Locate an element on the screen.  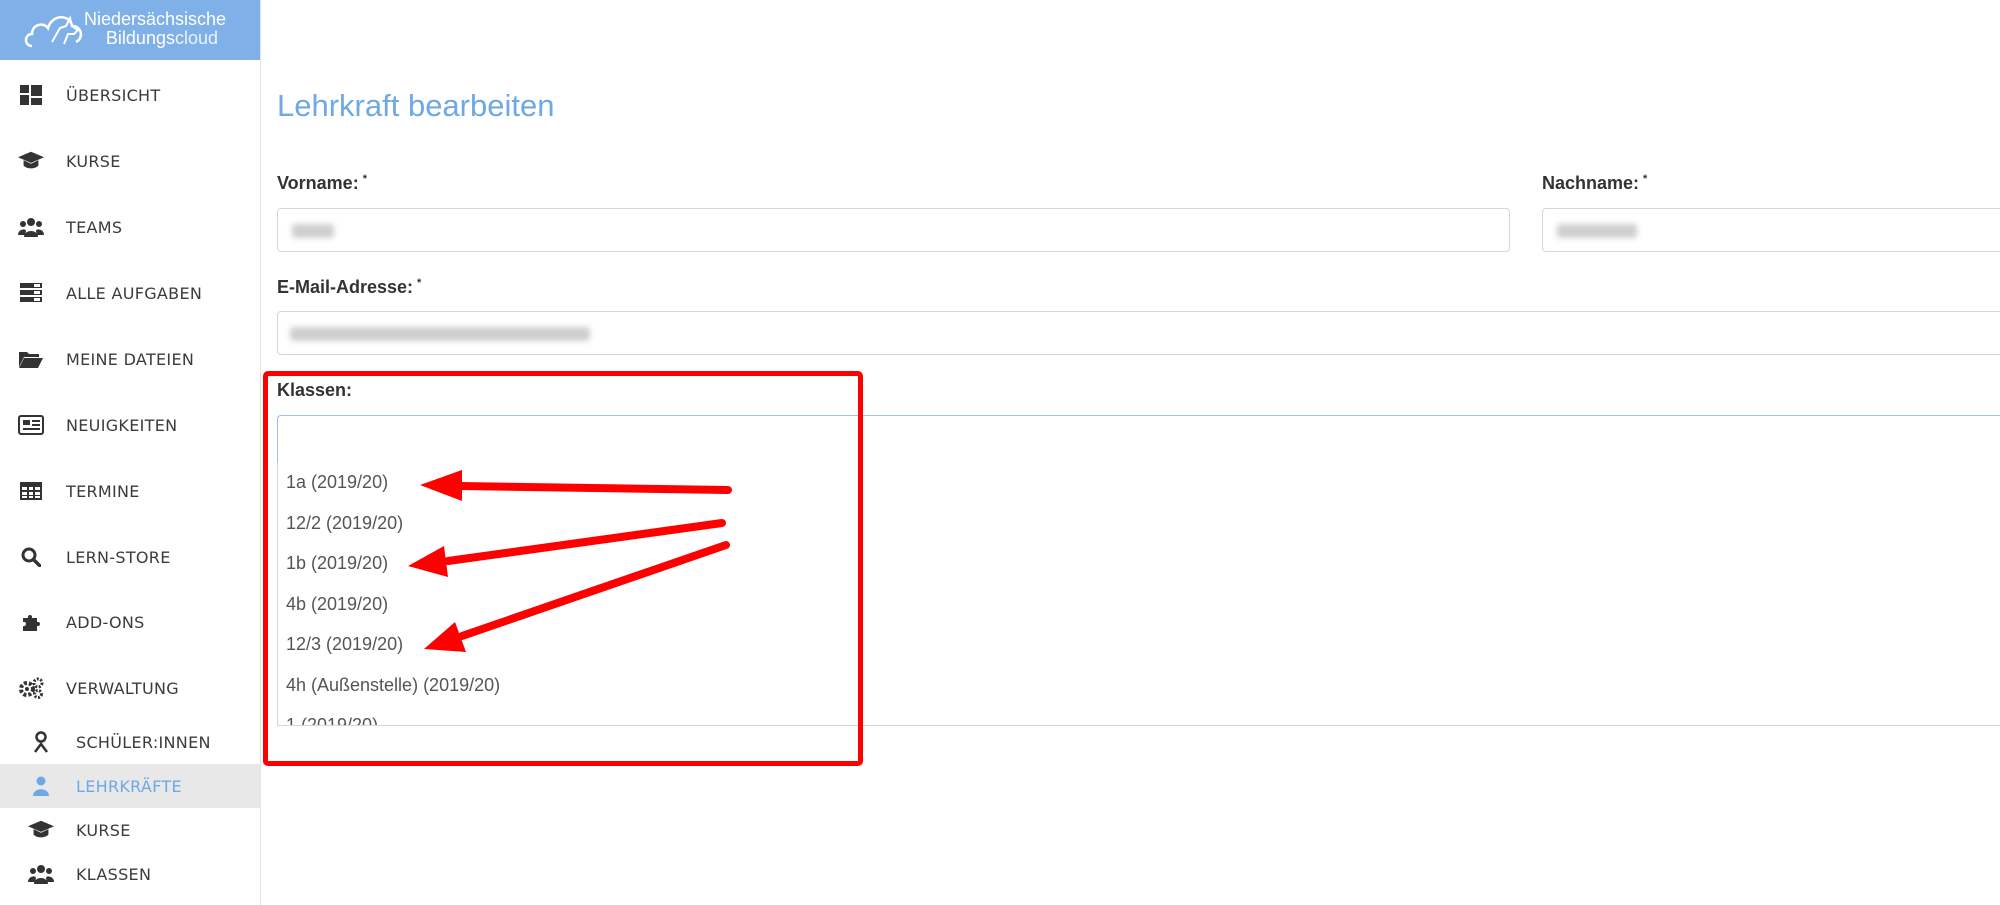
lastname-label-text: Nachname: is located at coordinates (1591, 183).